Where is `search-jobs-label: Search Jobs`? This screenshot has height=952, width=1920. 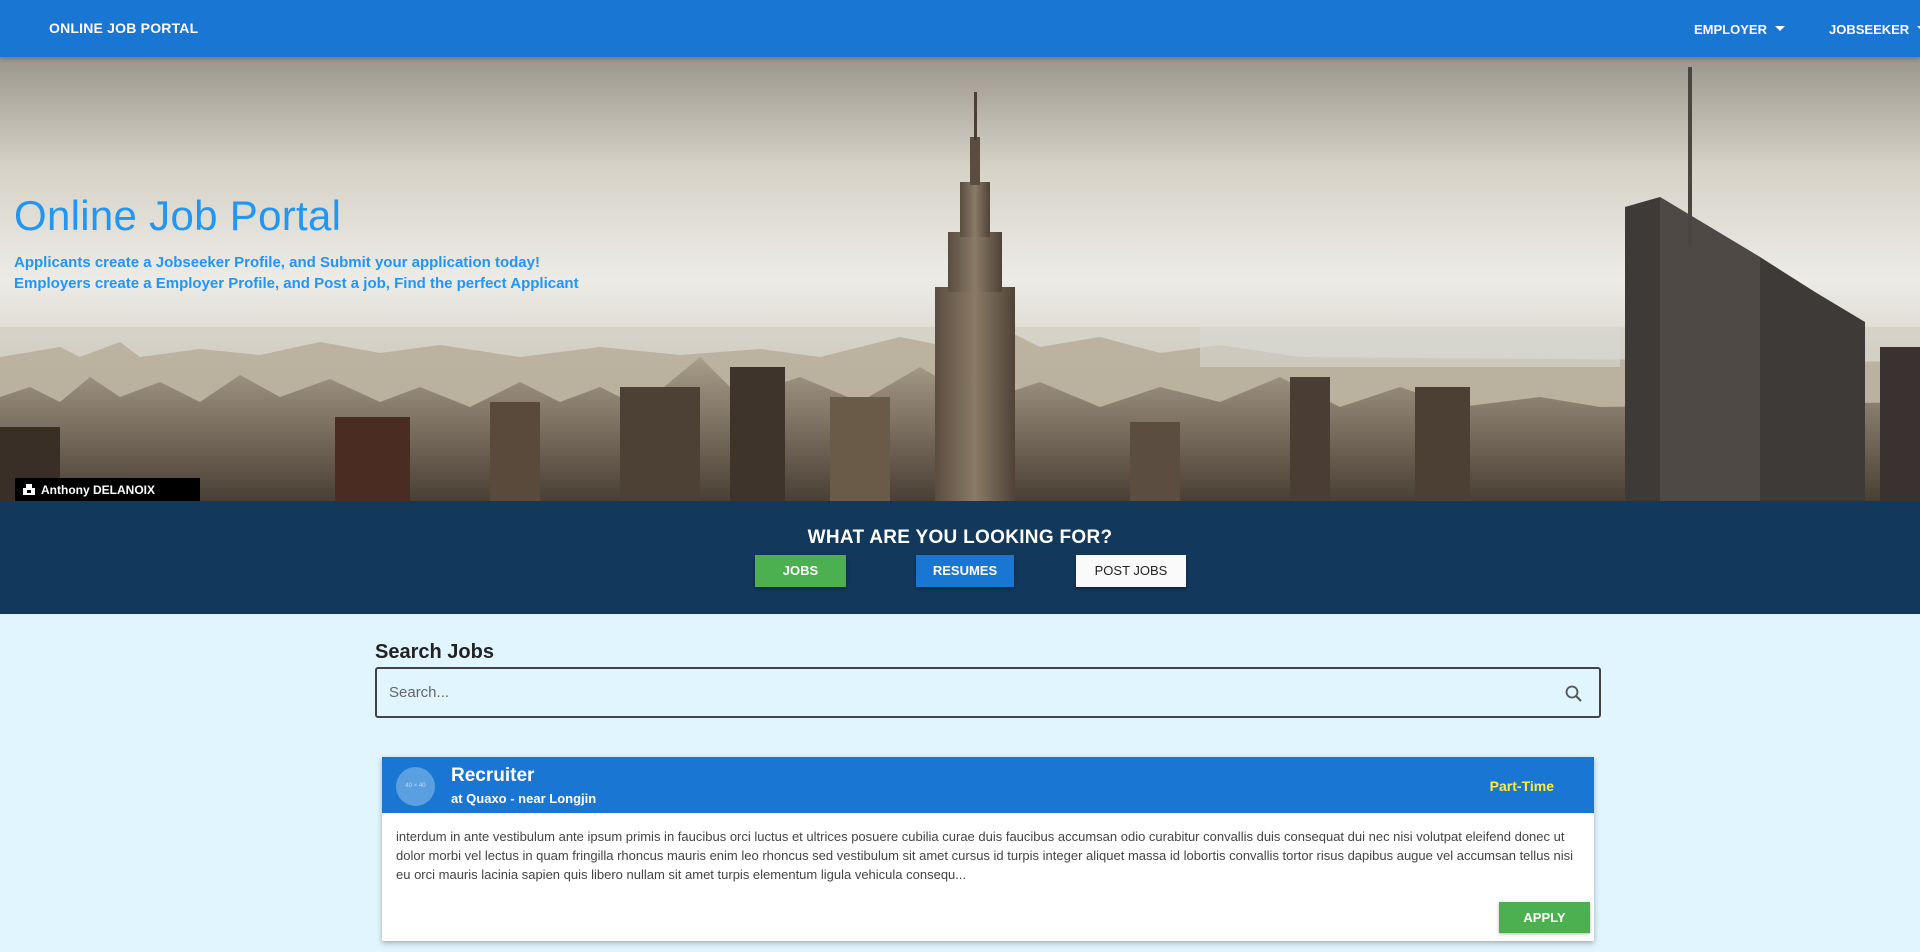 search-jobs-label: Search Jobs is located at coordinates (434, 652).